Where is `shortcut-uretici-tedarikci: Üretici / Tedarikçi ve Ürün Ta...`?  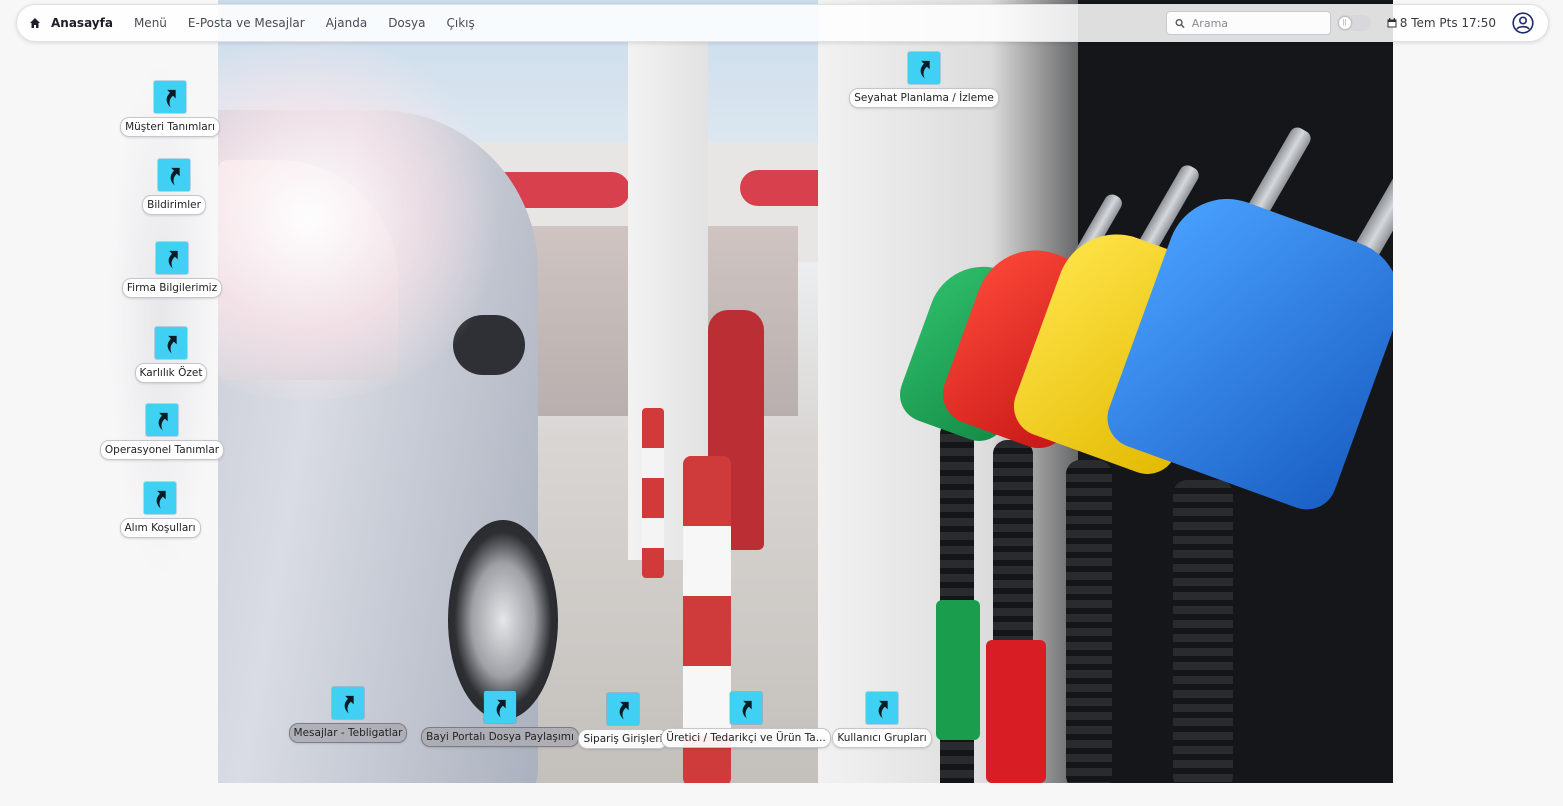
shortcut-uretici-tedarikci: Üretici / Tedarikçi ve Ürün Ta... is located at coordinates (746, 720).